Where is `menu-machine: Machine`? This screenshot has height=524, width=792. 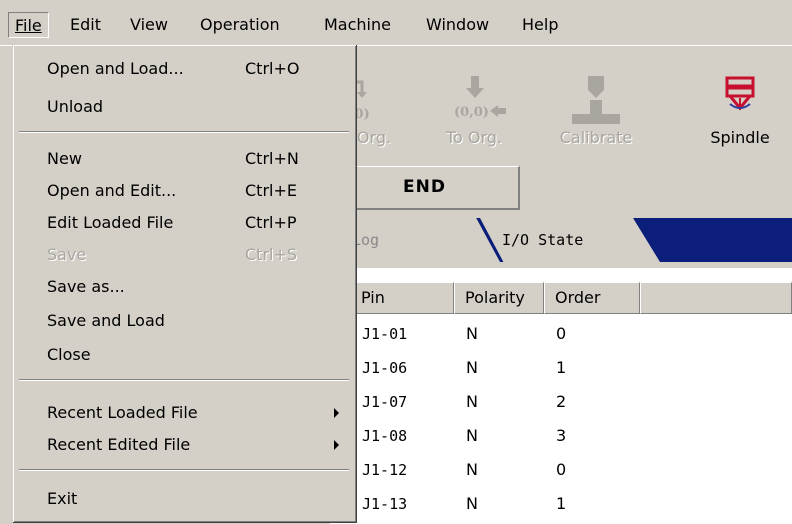
menu-machine: Machine is located at coordinates (357, 25).